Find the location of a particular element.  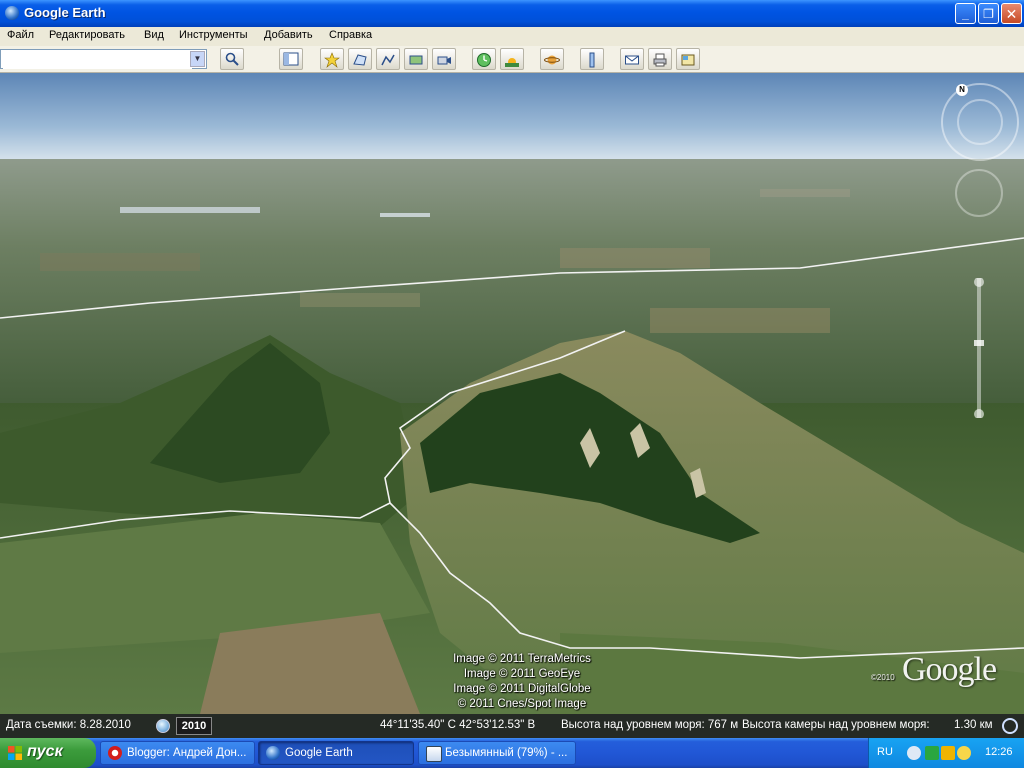

search-combobox: ▼ is located at coordinates (103, 59).